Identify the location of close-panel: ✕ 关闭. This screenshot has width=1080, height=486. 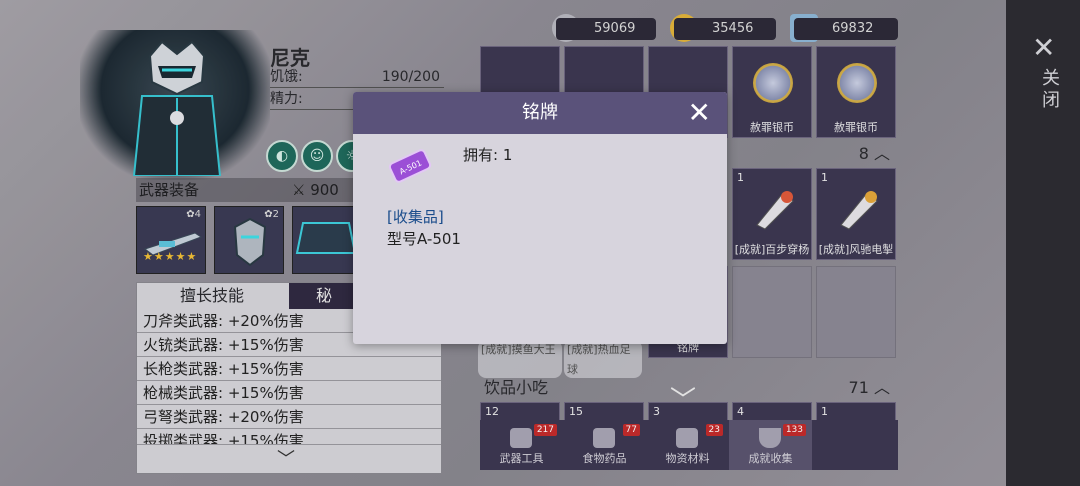
(1043, 243).